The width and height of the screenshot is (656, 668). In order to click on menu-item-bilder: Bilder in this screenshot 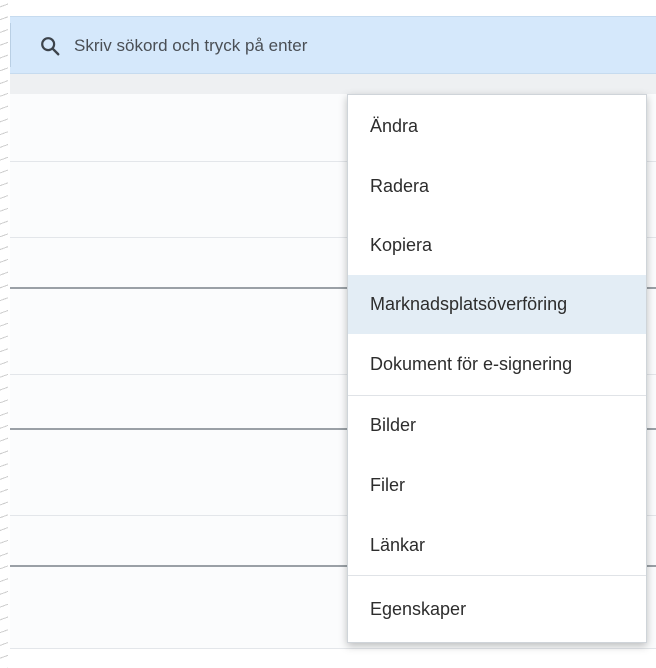, I will do `click(497, 425)`.